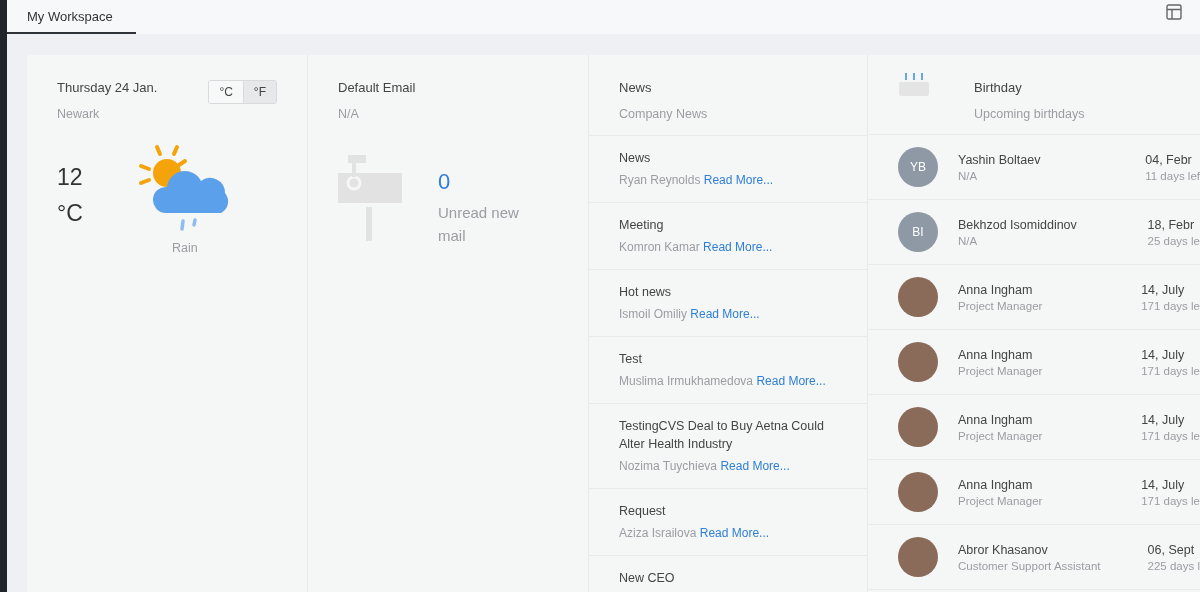 This screenshot has height=592, width=1200. What do you see at coordinates (668, 466) in the screenshot?
I see `news-author: Nozima Tuychieva` at bounding box center [668, 466].